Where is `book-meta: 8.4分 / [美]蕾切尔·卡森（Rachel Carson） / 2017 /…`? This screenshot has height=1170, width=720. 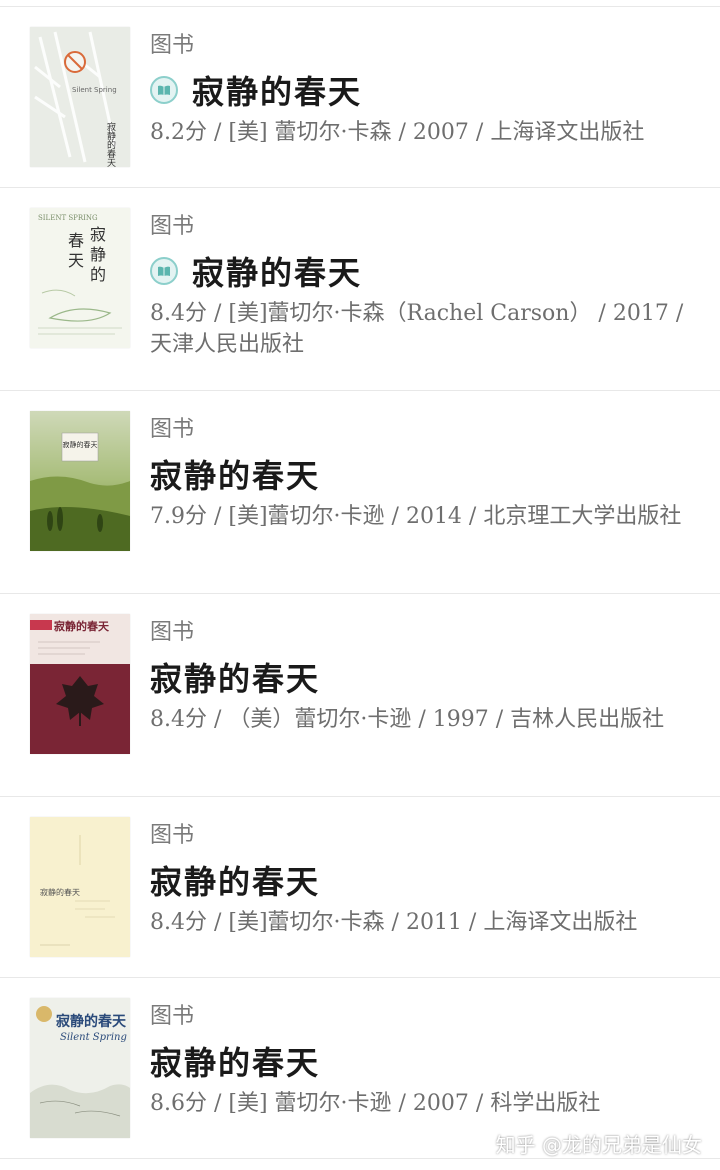 book-meta: 8.4分 / [美]蕾切尔·卡森（Rachel Carson） / 2017 /… is located at coordinates (417, 329).